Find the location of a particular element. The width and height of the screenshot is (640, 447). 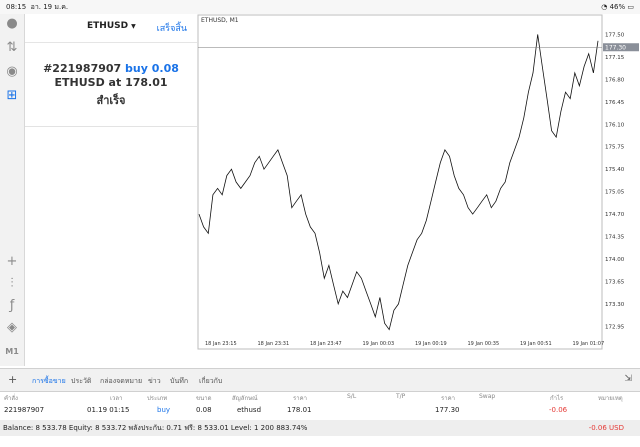

result-line-1: #221987907 buy 0.08 is located at coordinates (111, 68).